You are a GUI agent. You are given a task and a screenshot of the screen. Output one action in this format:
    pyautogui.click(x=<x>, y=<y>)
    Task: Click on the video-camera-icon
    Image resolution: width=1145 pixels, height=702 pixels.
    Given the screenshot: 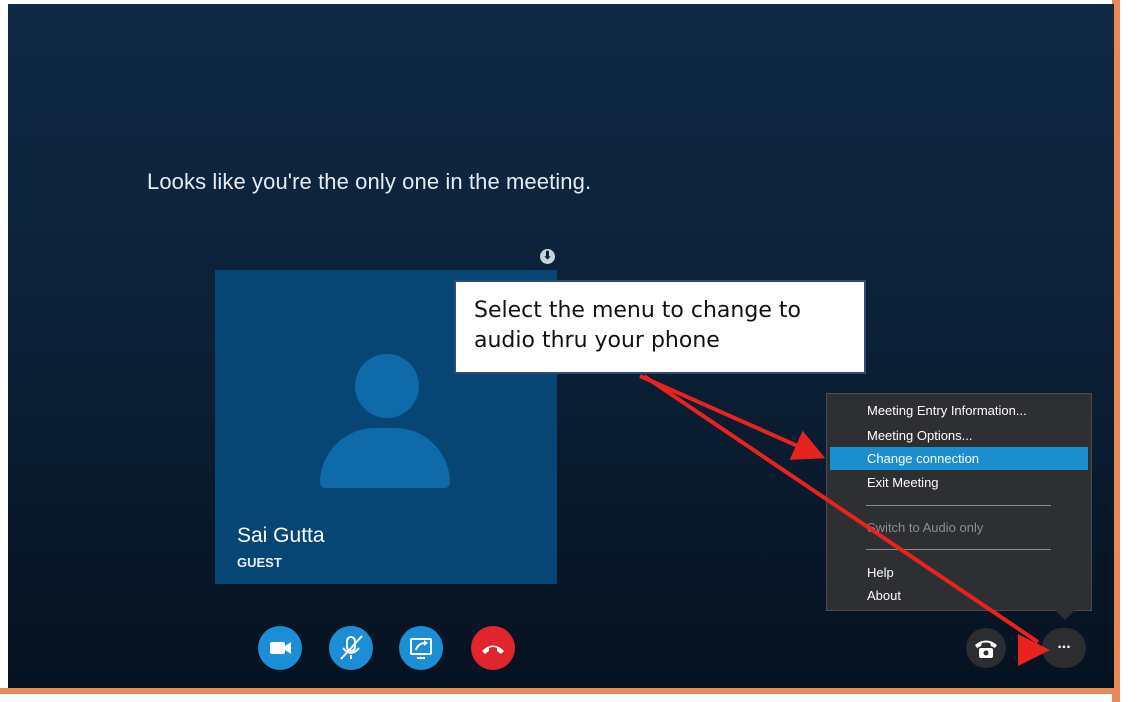 What is the action you would take?
    pyautogui.click(x=280, y=648)
    